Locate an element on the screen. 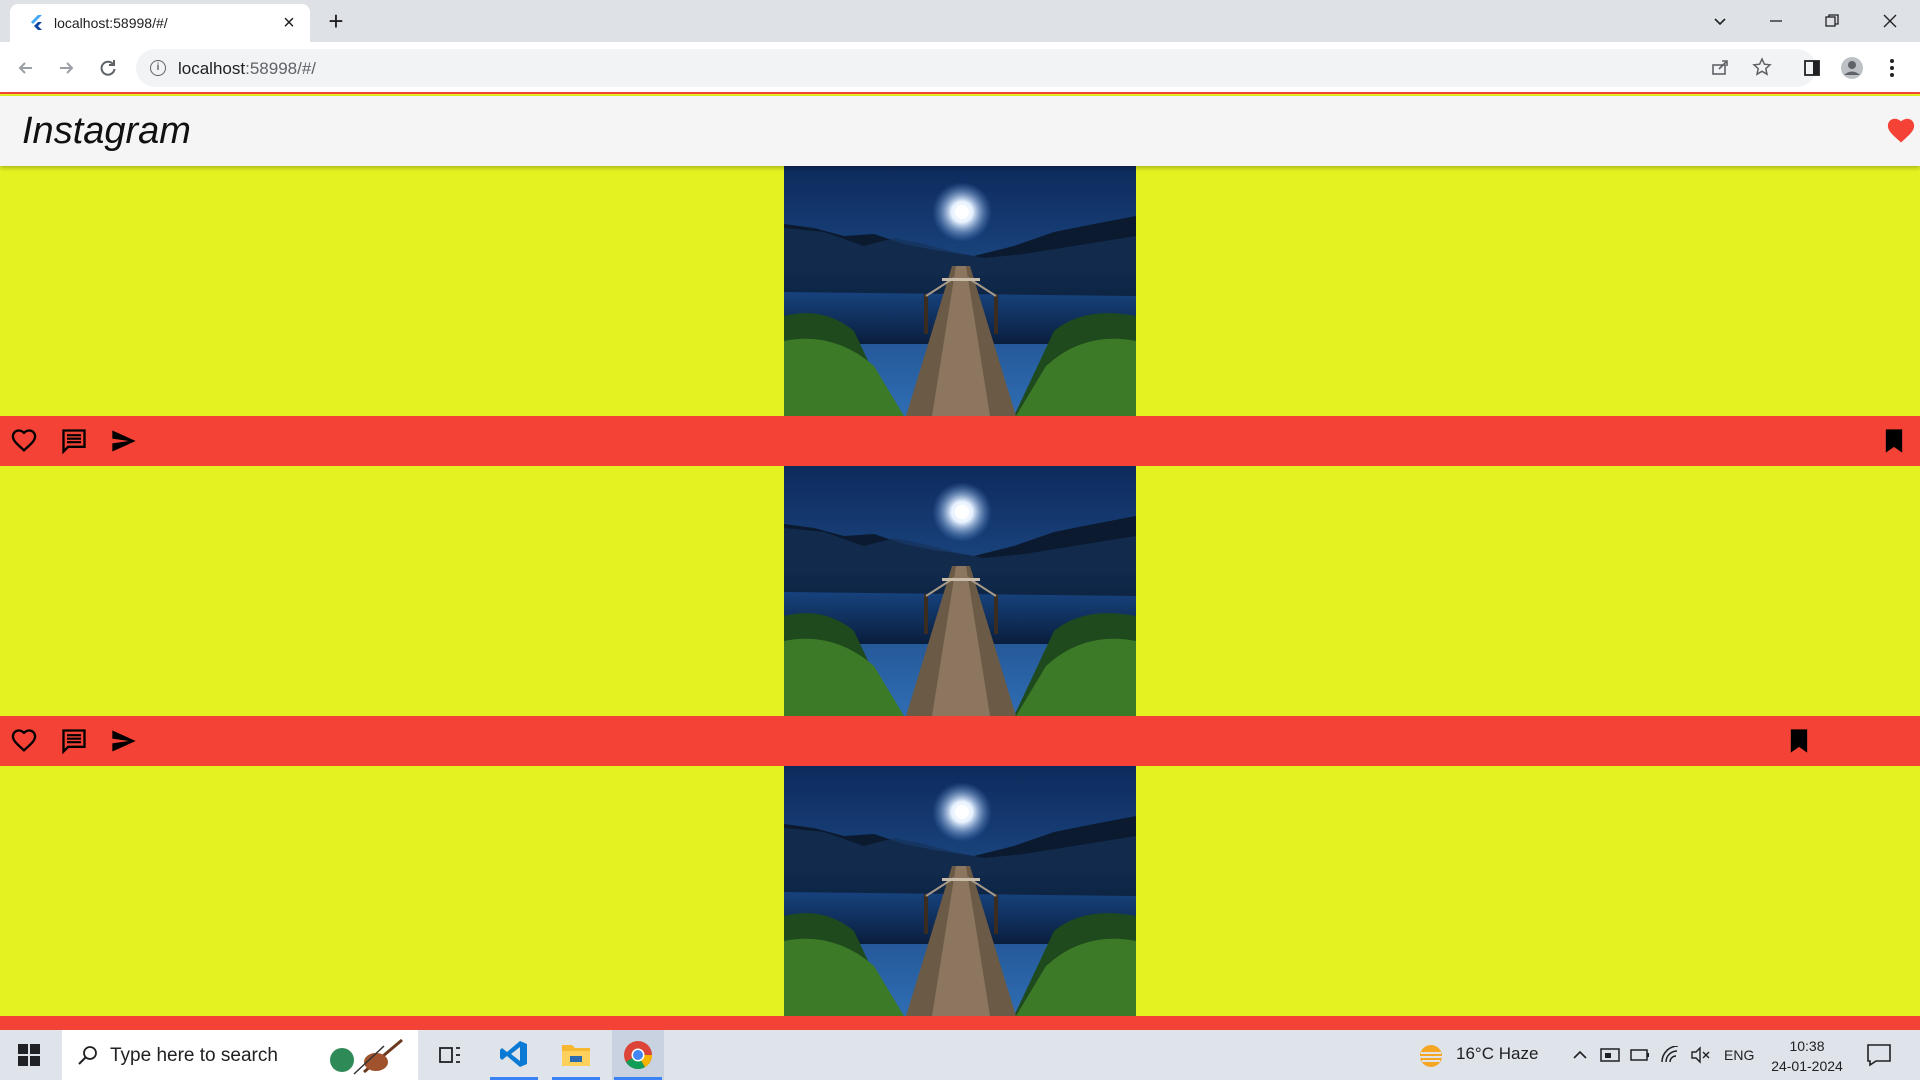 The height and width of the screenshot is (1080, 1920). new-tab-button: + is located at coordinates (336, 22).